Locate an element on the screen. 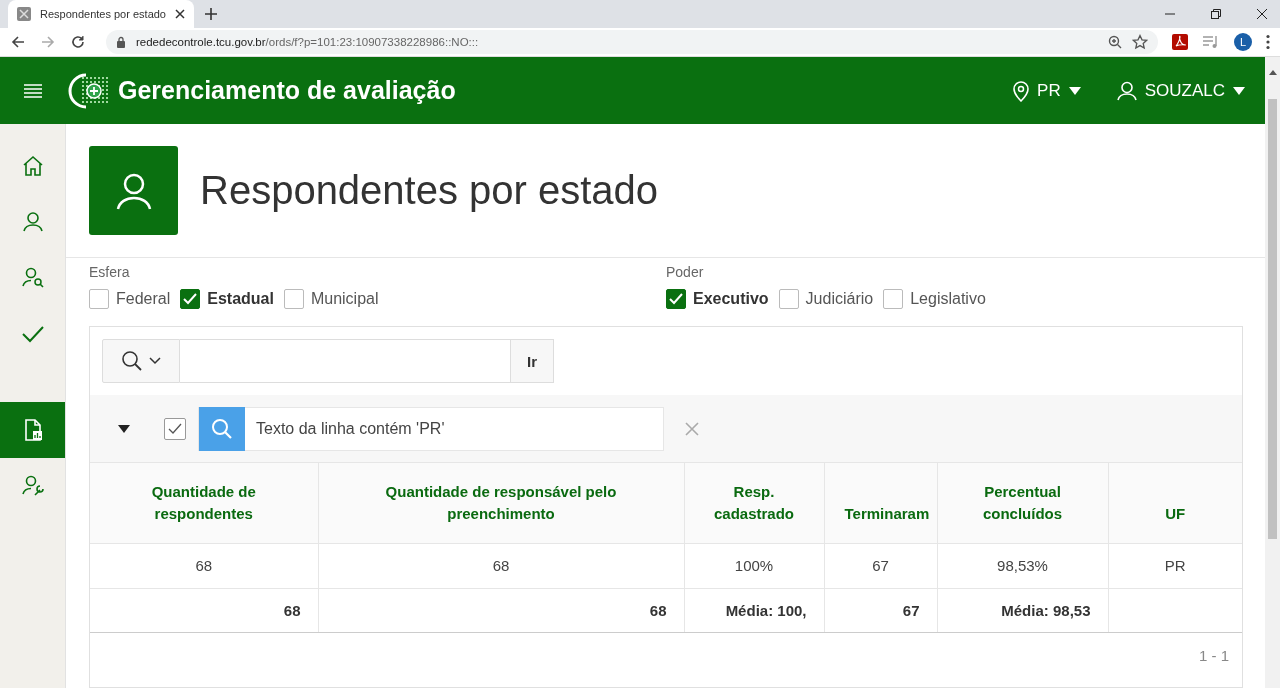  scroll-up-icon is located at coordinates (1272, 72).